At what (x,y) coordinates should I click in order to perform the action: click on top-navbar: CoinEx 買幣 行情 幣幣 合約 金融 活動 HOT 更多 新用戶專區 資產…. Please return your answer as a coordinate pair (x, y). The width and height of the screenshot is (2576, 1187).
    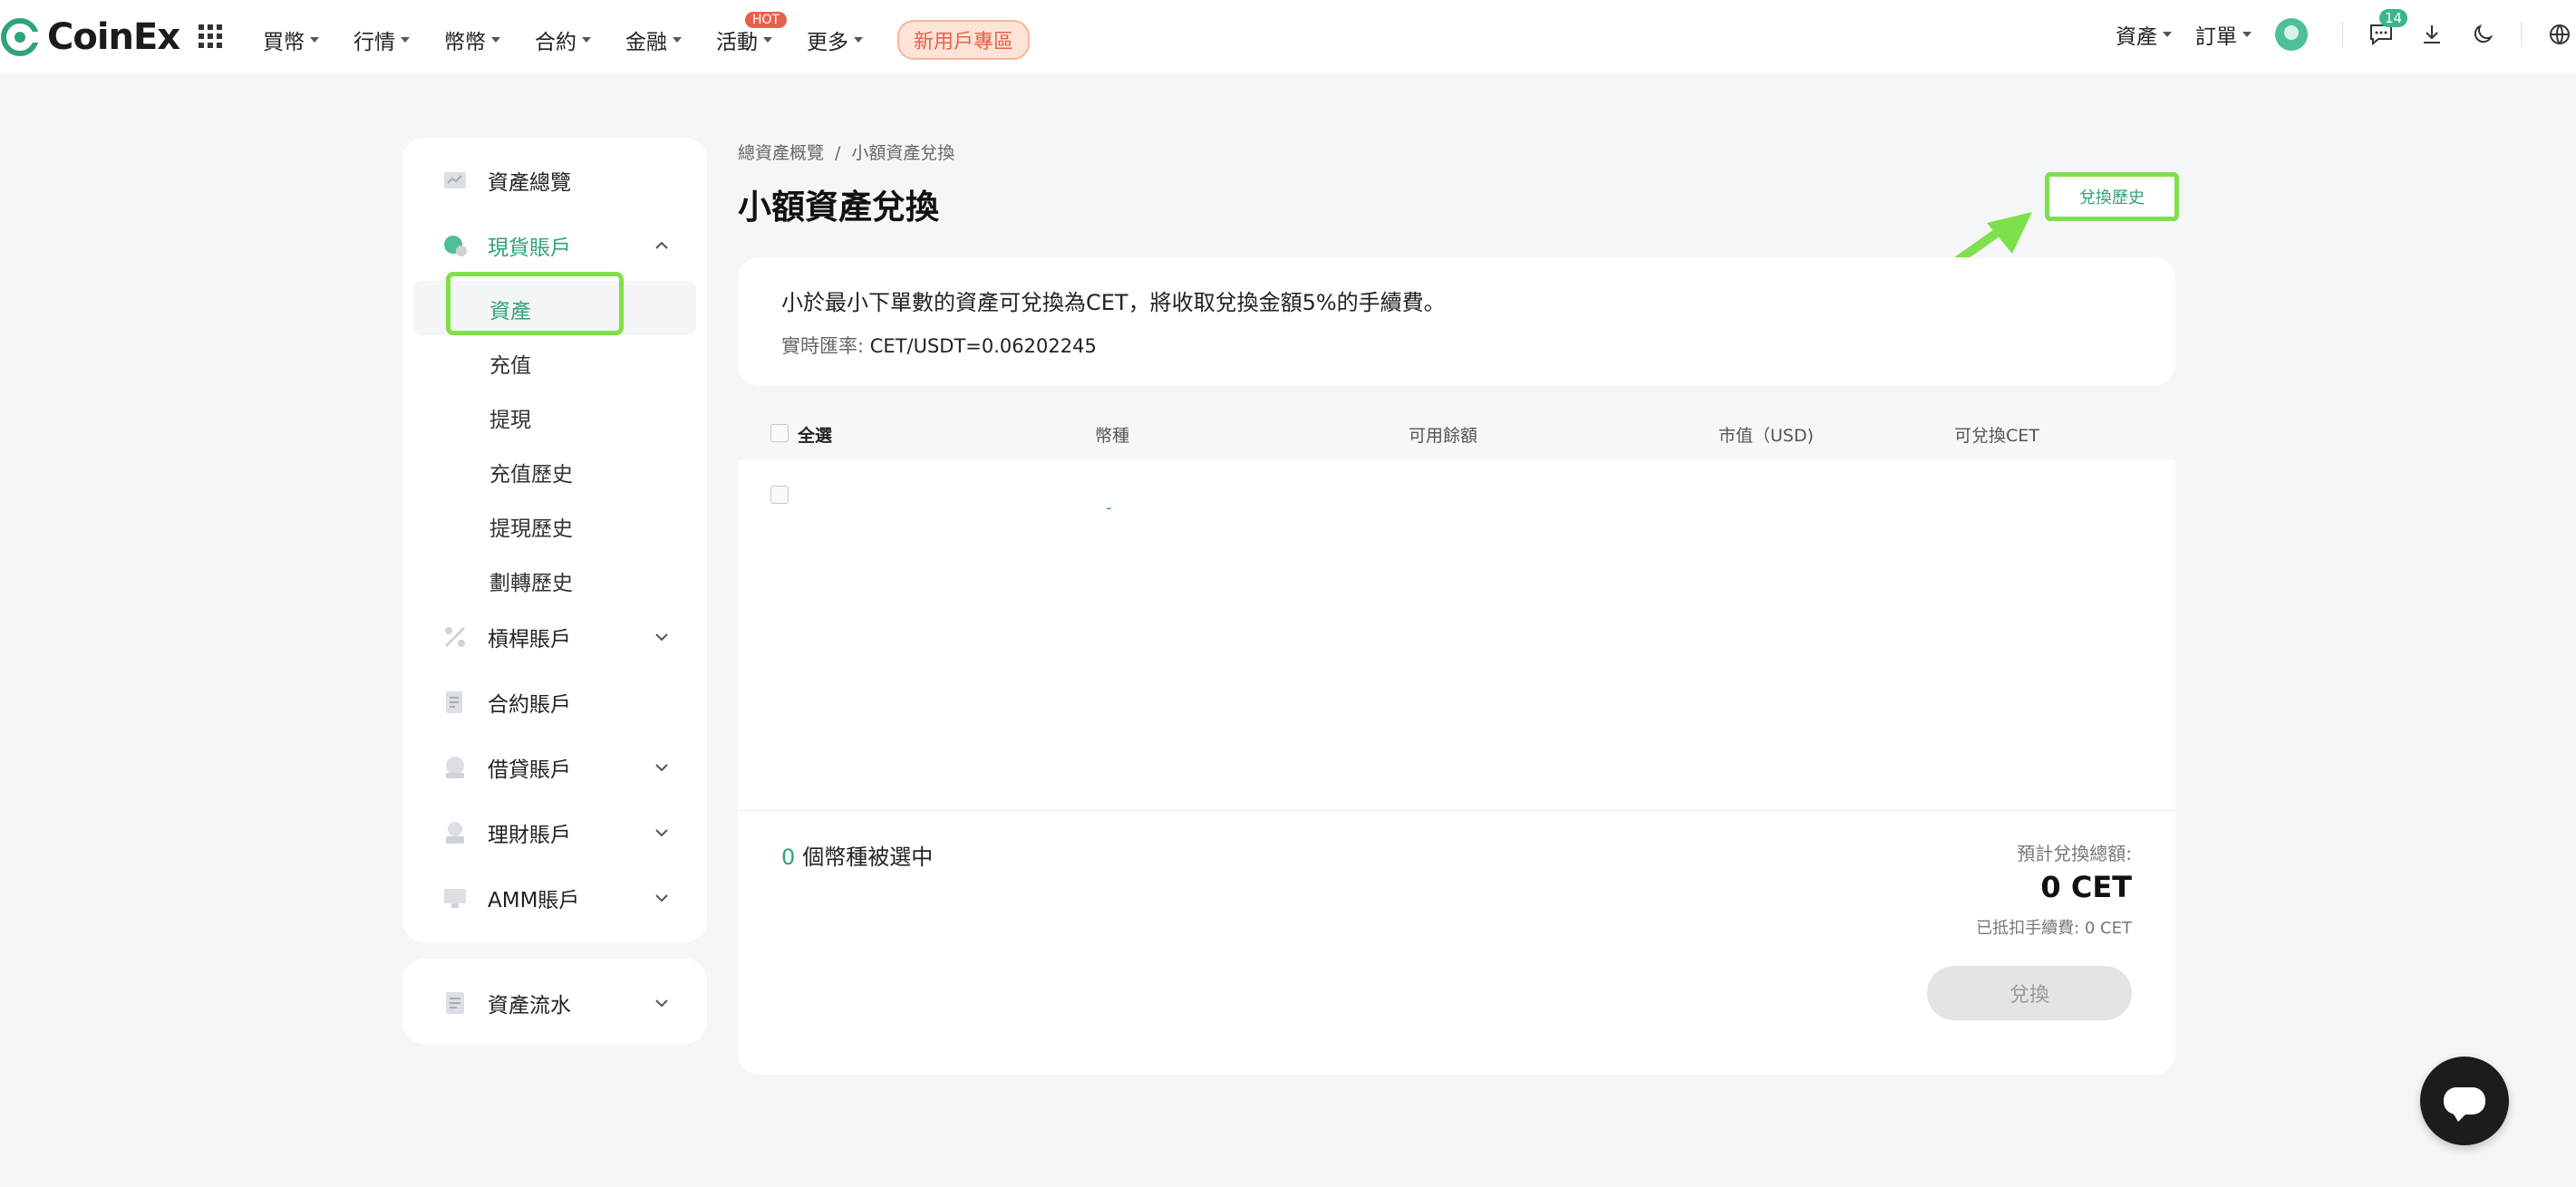
    Looking at the image, I should click on (1288, 36).